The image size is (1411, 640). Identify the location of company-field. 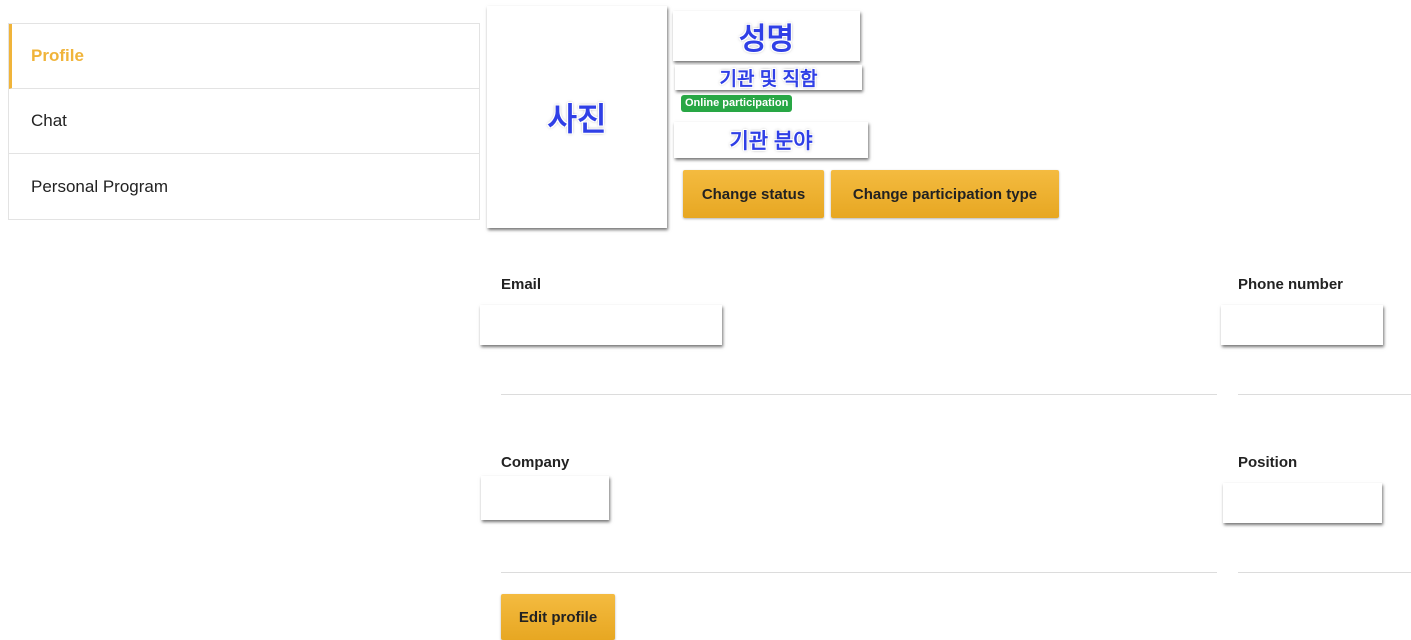
(545, 498).